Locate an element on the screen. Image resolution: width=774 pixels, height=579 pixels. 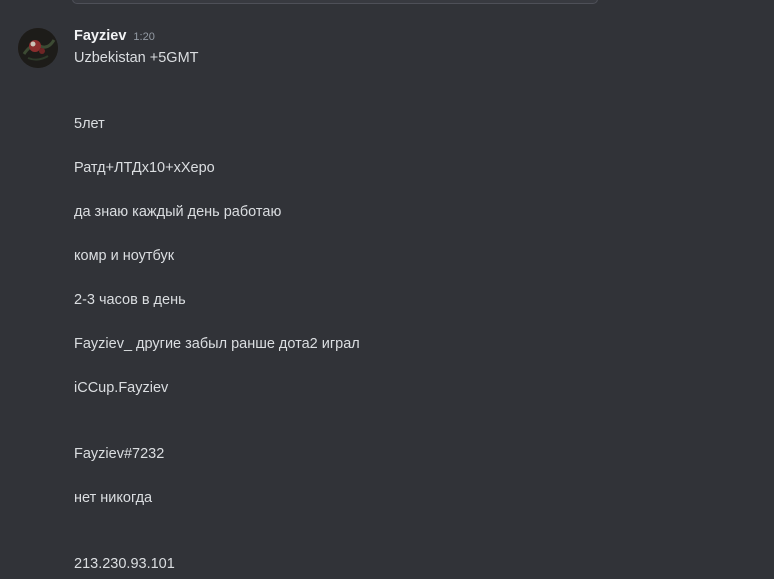
message-line: 2-3 часов в день is located at coordinates (130, 300).